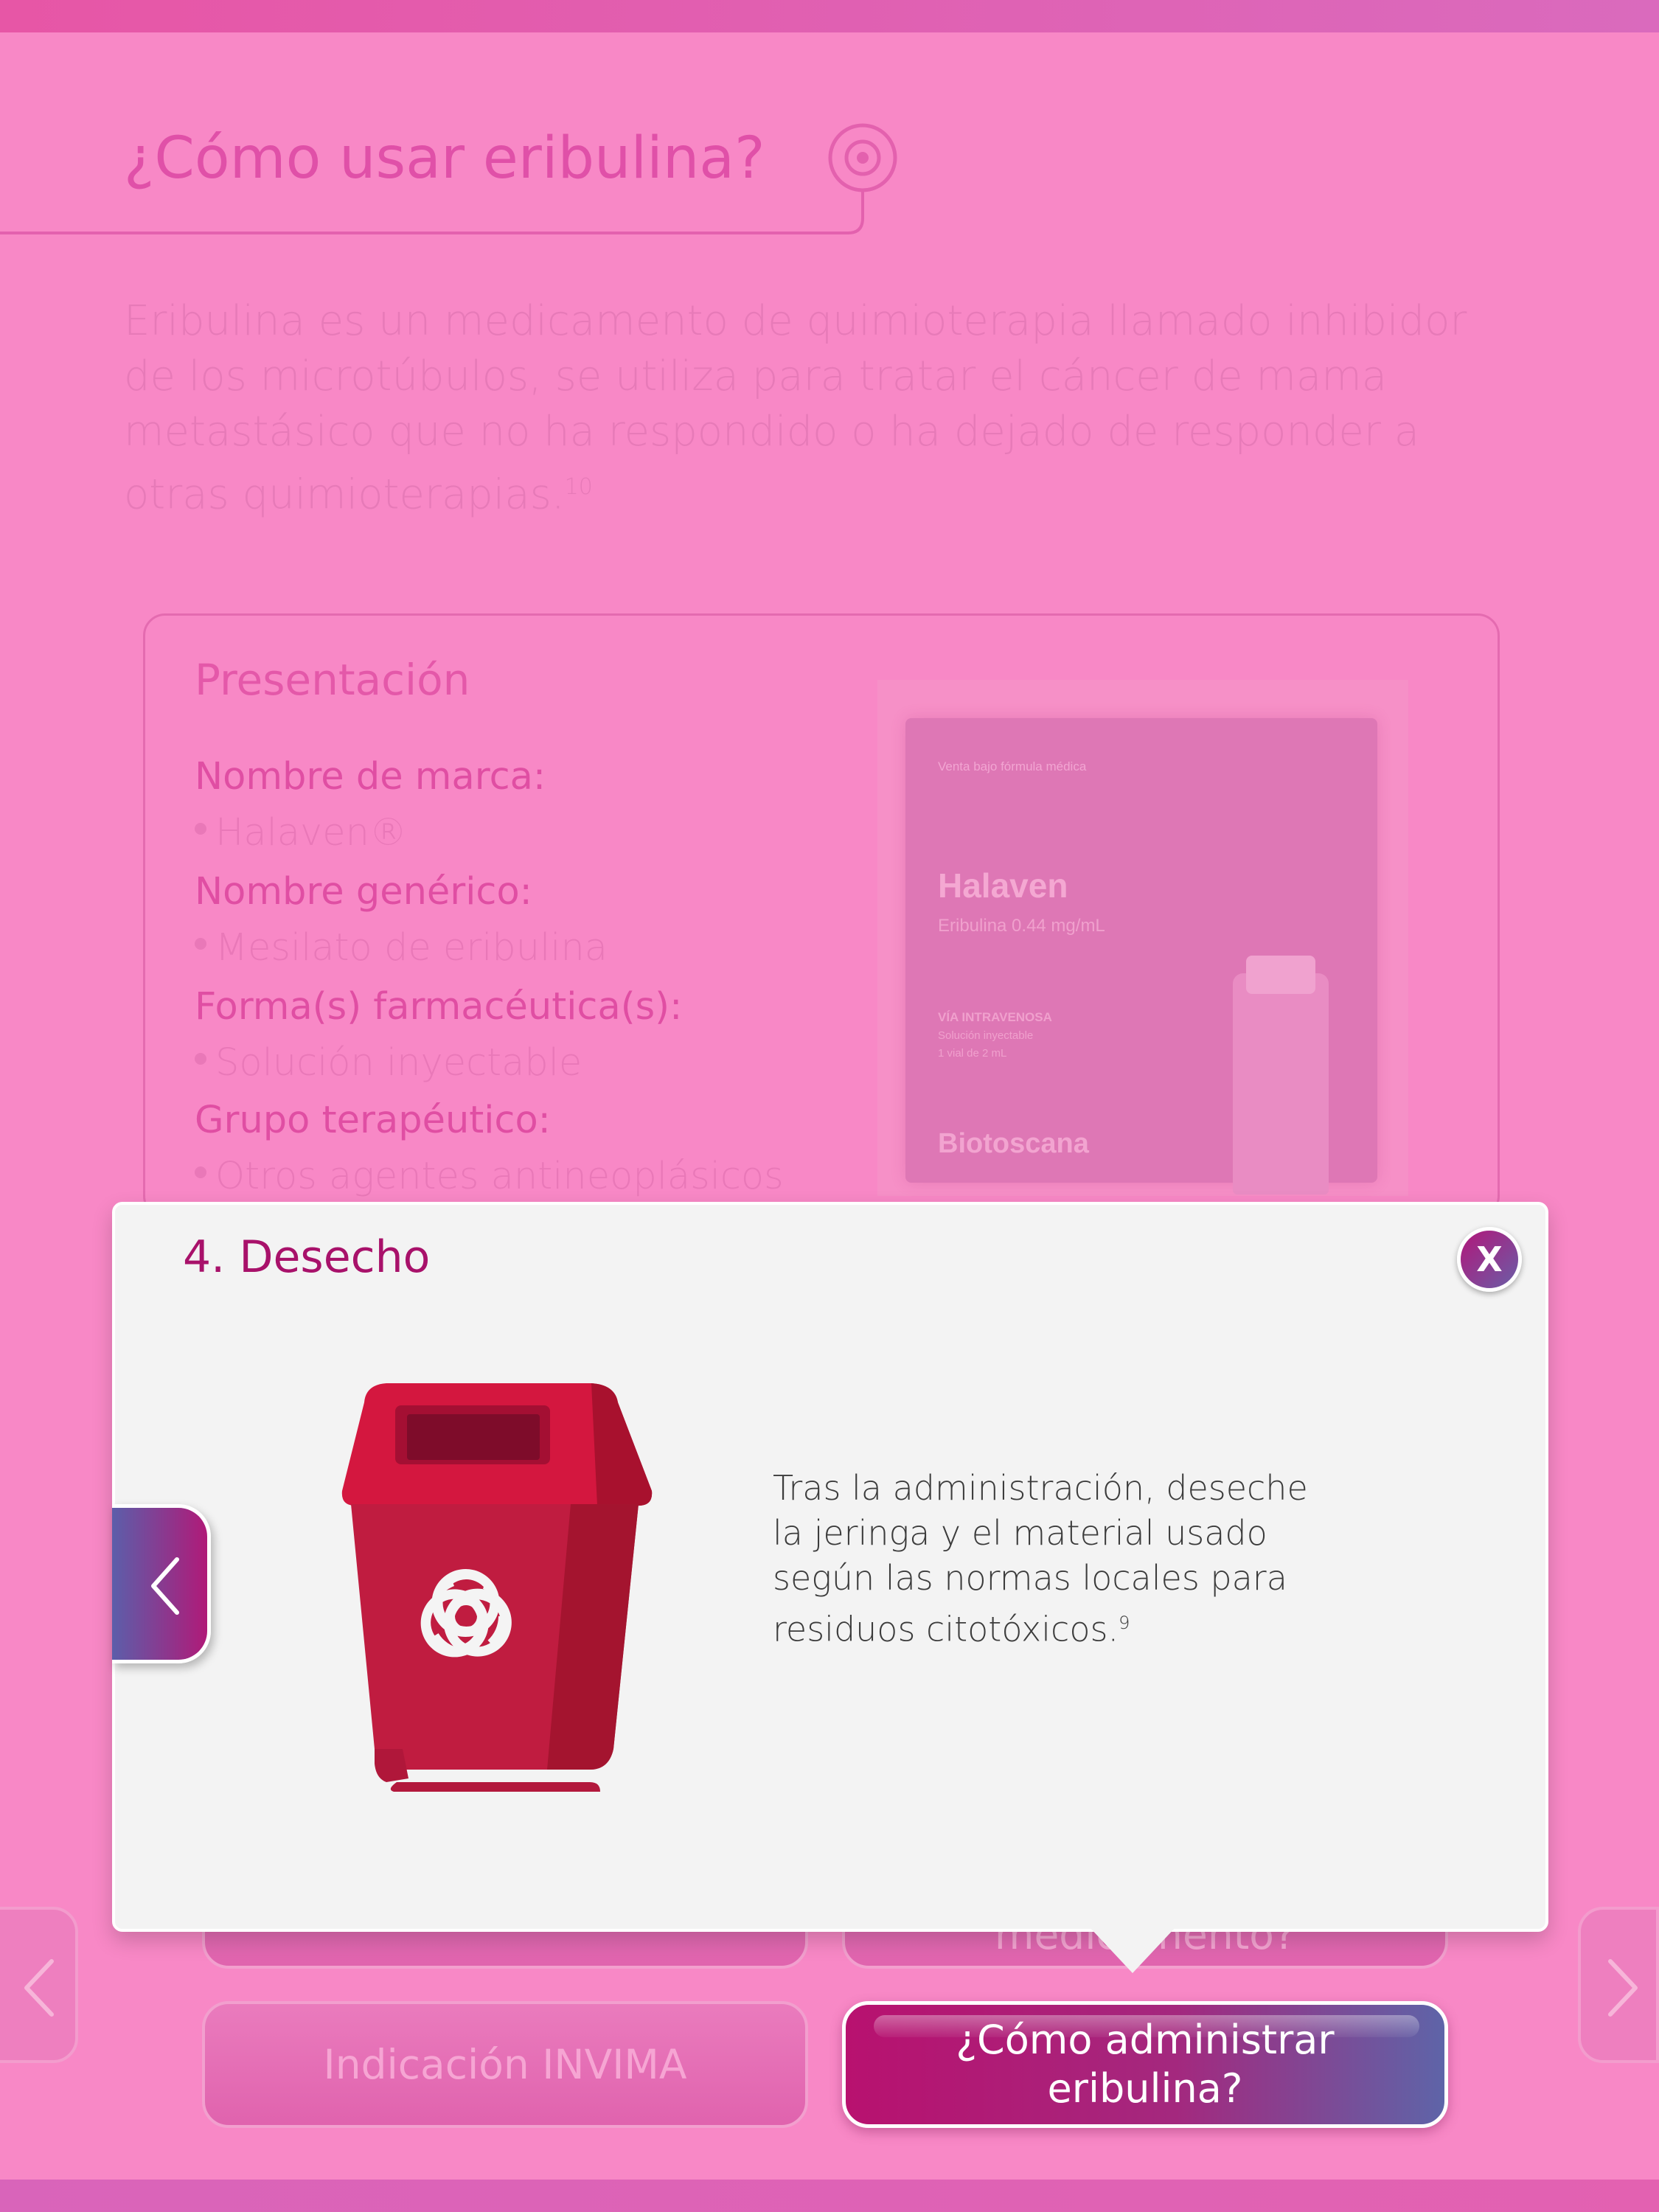  I want to click on generic-label: Nombre genérico:, so click(363, 892).